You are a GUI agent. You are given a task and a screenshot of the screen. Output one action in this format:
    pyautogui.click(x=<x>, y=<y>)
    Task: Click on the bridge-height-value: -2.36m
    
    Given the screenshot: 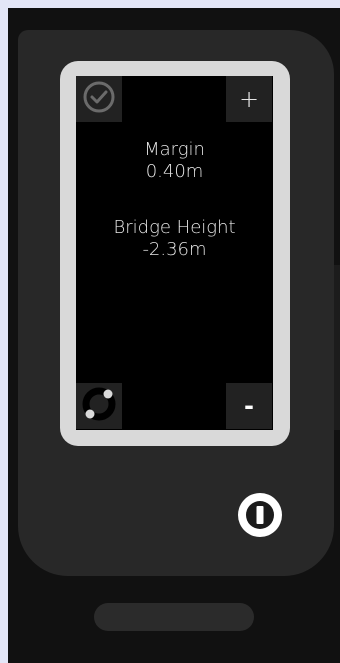 What is the action you would take?
    pyautogui.click(x=174, y=249)
    